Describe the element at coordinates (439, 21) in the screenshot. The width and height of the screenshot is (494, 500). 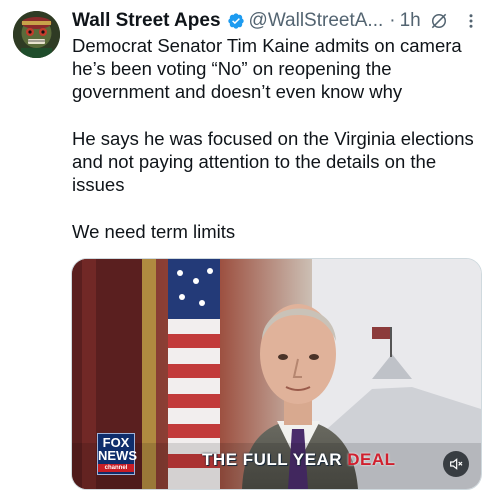
I see `grok-icon` at that location.